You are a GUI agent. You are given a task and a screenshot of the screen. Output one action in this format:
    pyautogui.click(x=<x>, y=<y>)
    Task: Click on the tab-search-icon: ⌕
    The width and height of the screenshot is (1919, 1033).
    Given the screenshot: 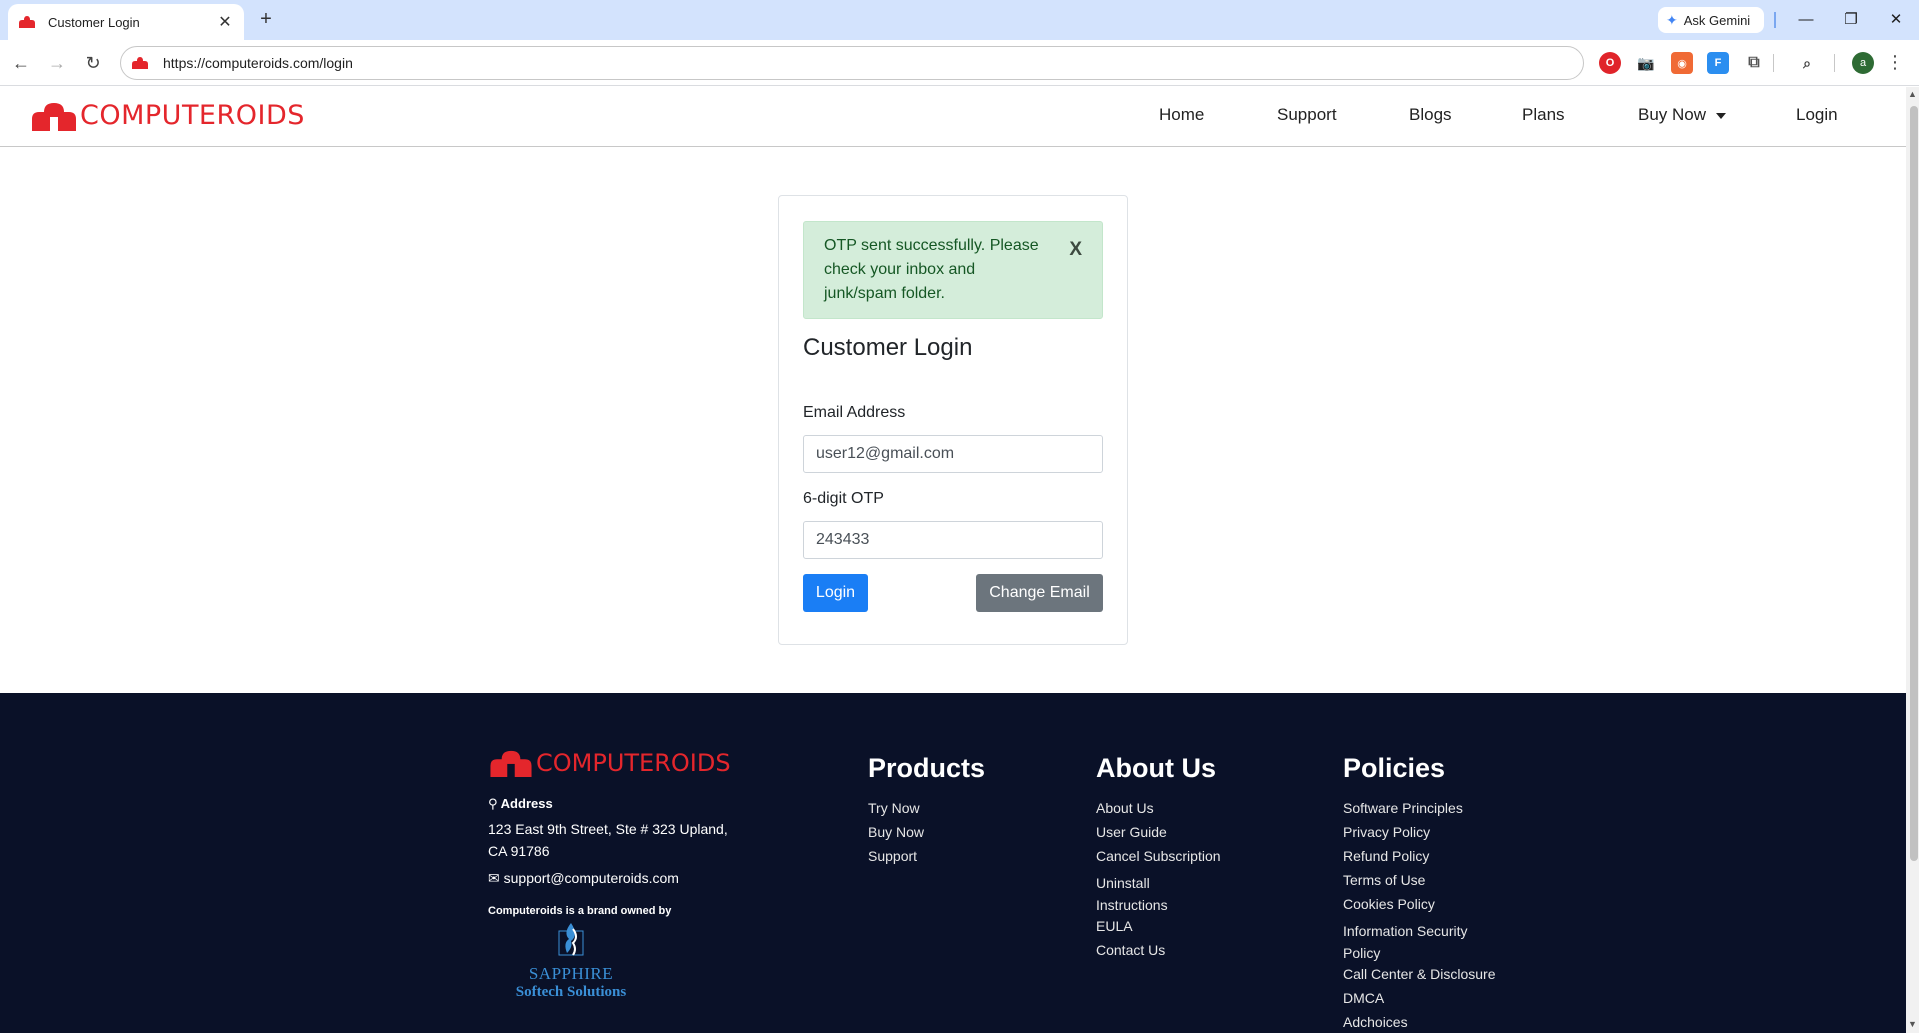 What is the action you would take?
    pyautogui.click(x=1807, y=63)
    